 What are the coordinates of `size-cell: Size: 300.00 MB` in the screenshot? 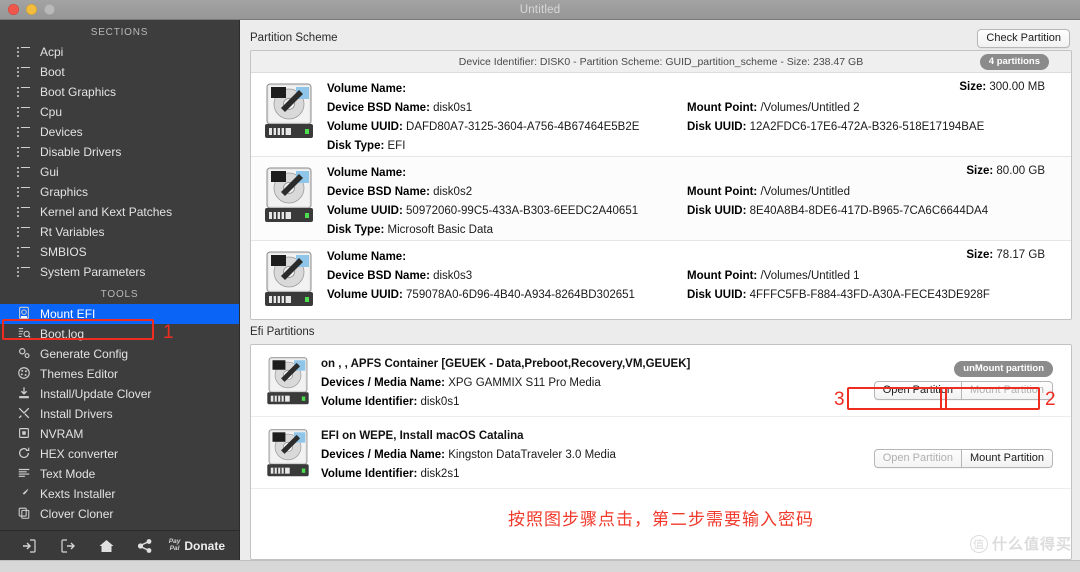 It's located at (1002, 87).